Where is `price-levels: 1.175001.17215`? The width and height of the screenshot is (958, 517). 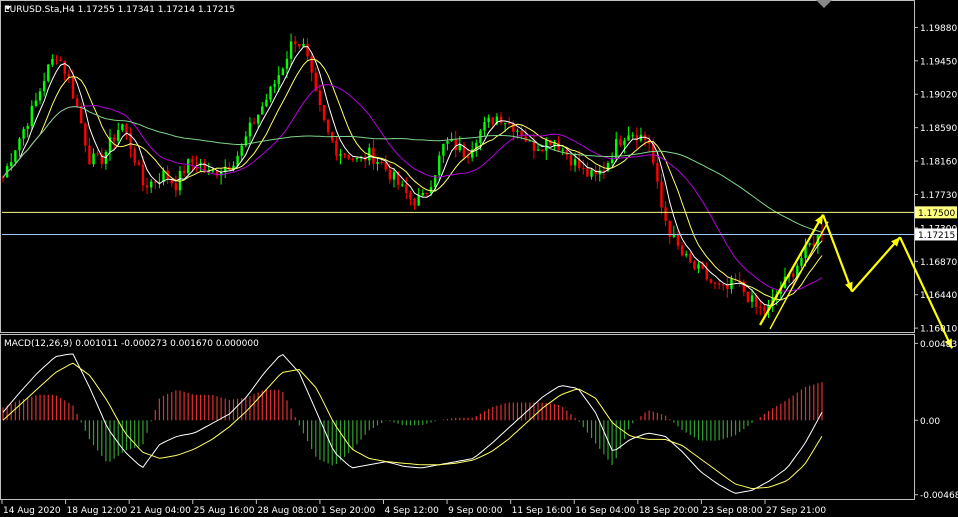
price-levels: 1.175001.17215 is located at coordinates (479, 223).